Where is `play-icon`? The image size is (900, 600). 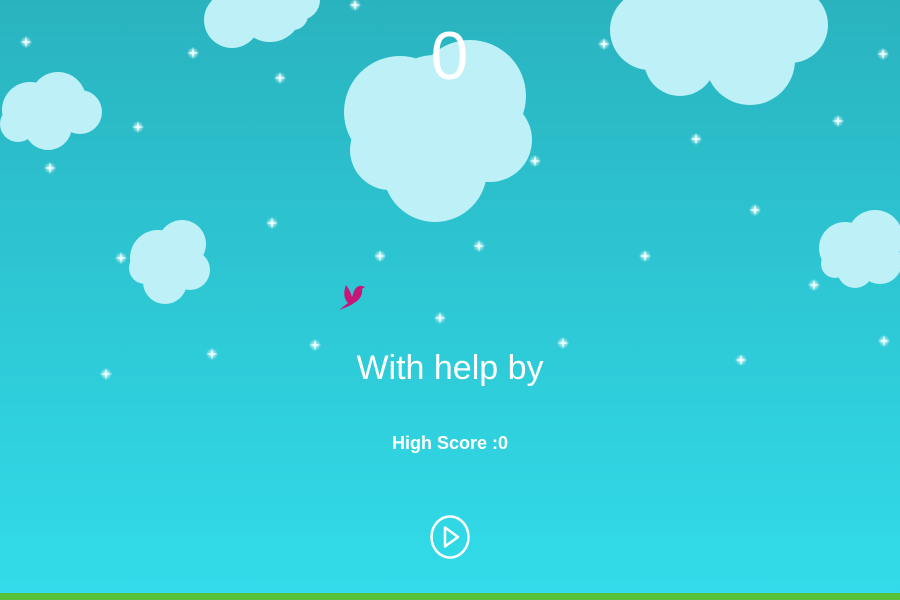
play-icon is located at coordinates (450, 537).